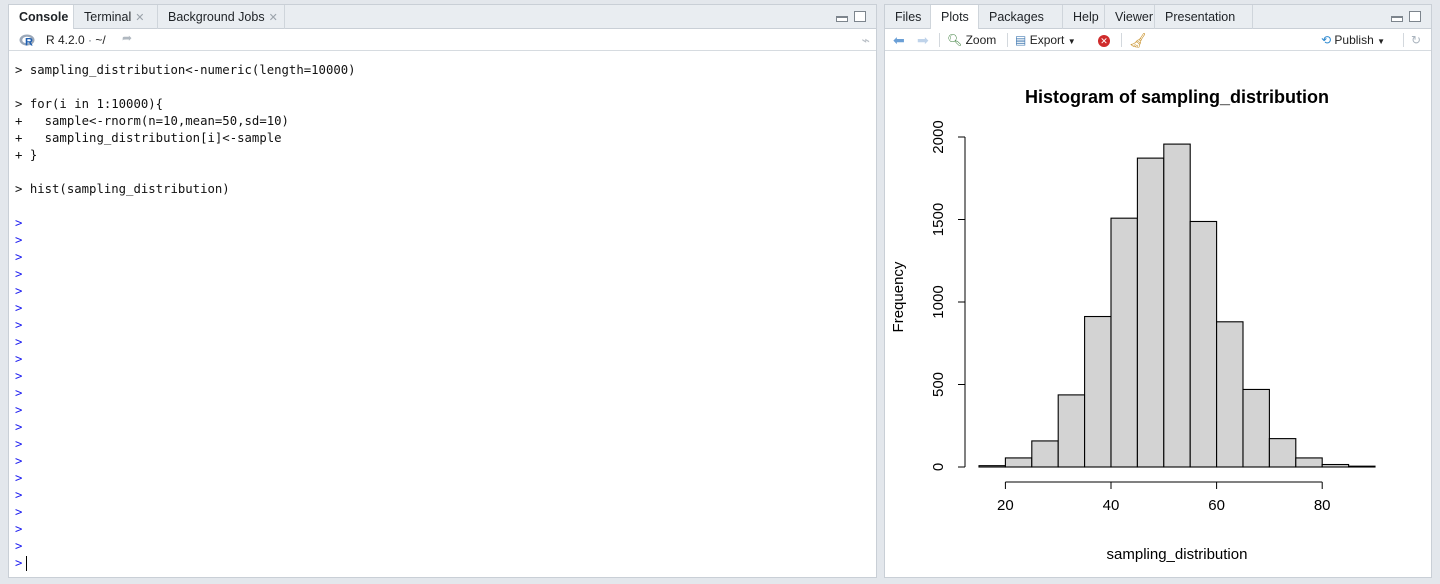 The width and height of the screenshot is (1440, 584). I want to click on zoom-button: 🔍︎ Zoom, so click(971, 40).